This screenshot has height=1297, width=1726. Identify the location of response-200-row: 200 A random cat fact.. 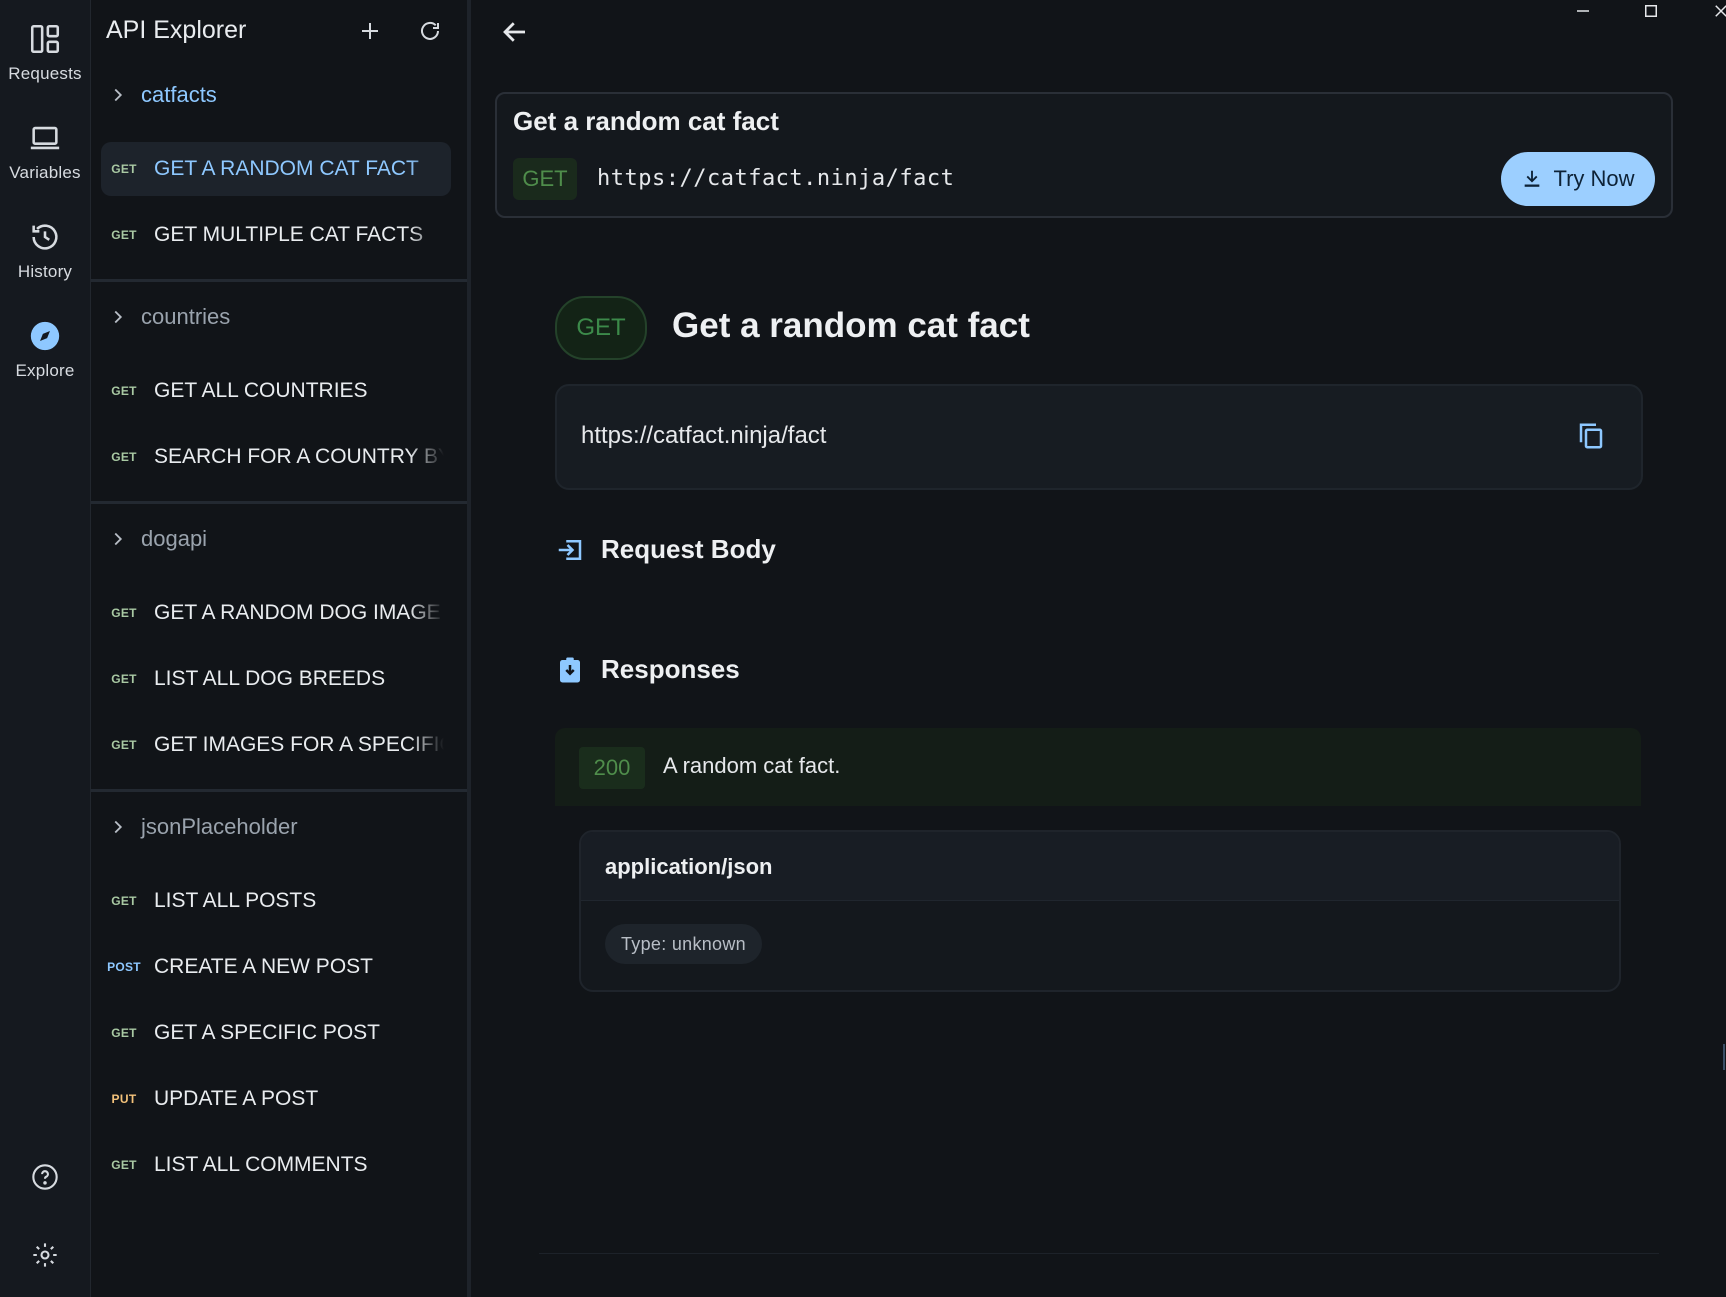
(1098, 767).